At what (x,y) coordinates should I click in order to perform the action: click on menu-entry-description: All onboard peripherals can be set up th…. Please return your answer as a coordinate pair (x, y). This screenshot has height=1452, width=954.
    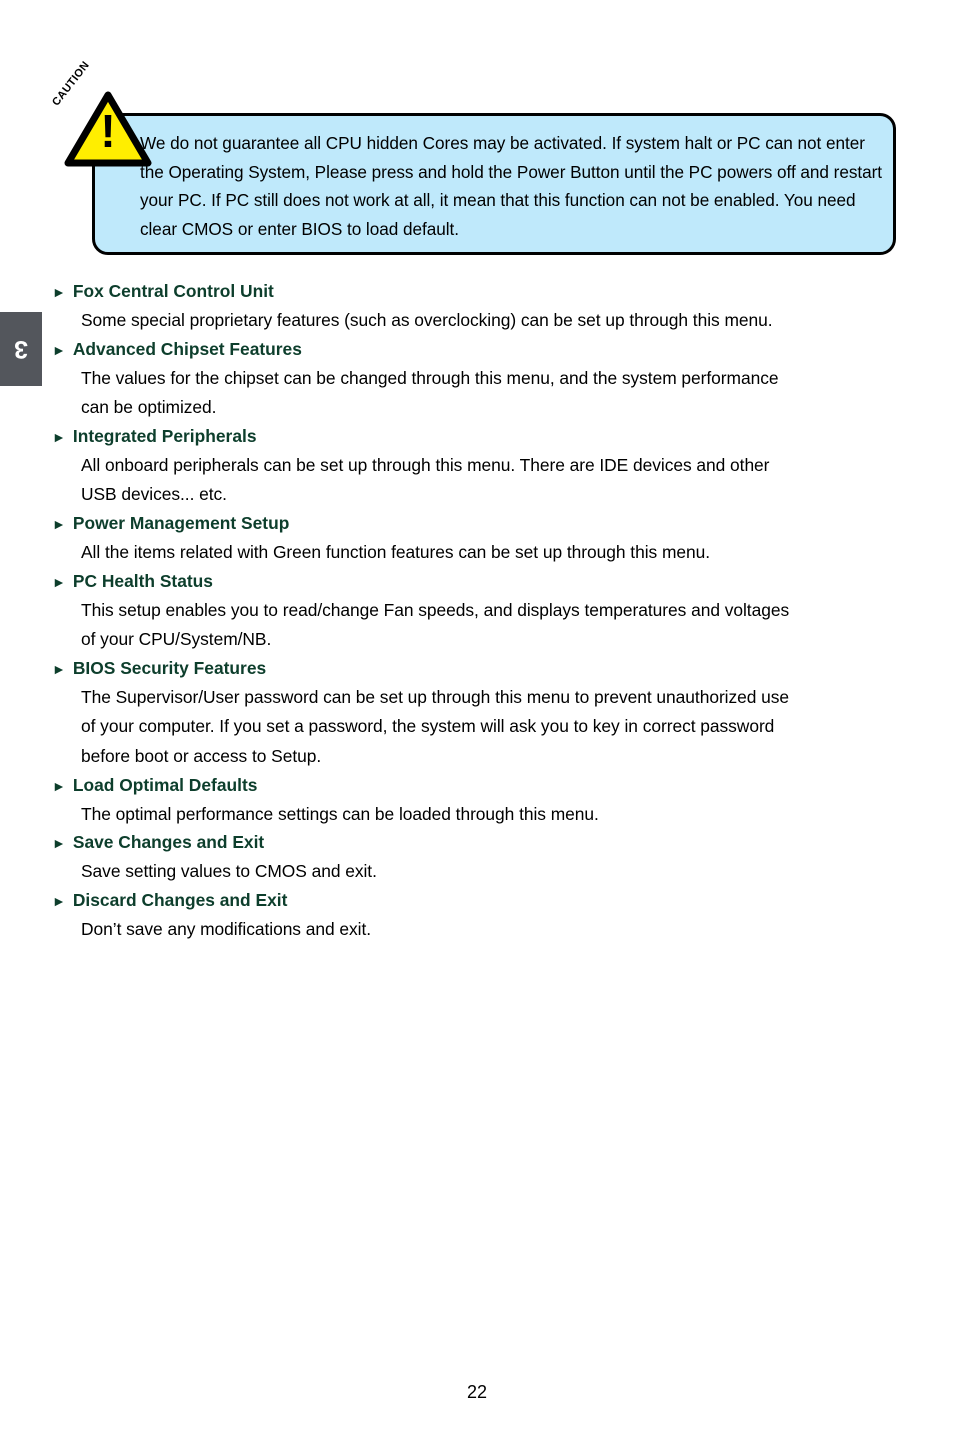
    Looking at the image, I should click on (482, 480).